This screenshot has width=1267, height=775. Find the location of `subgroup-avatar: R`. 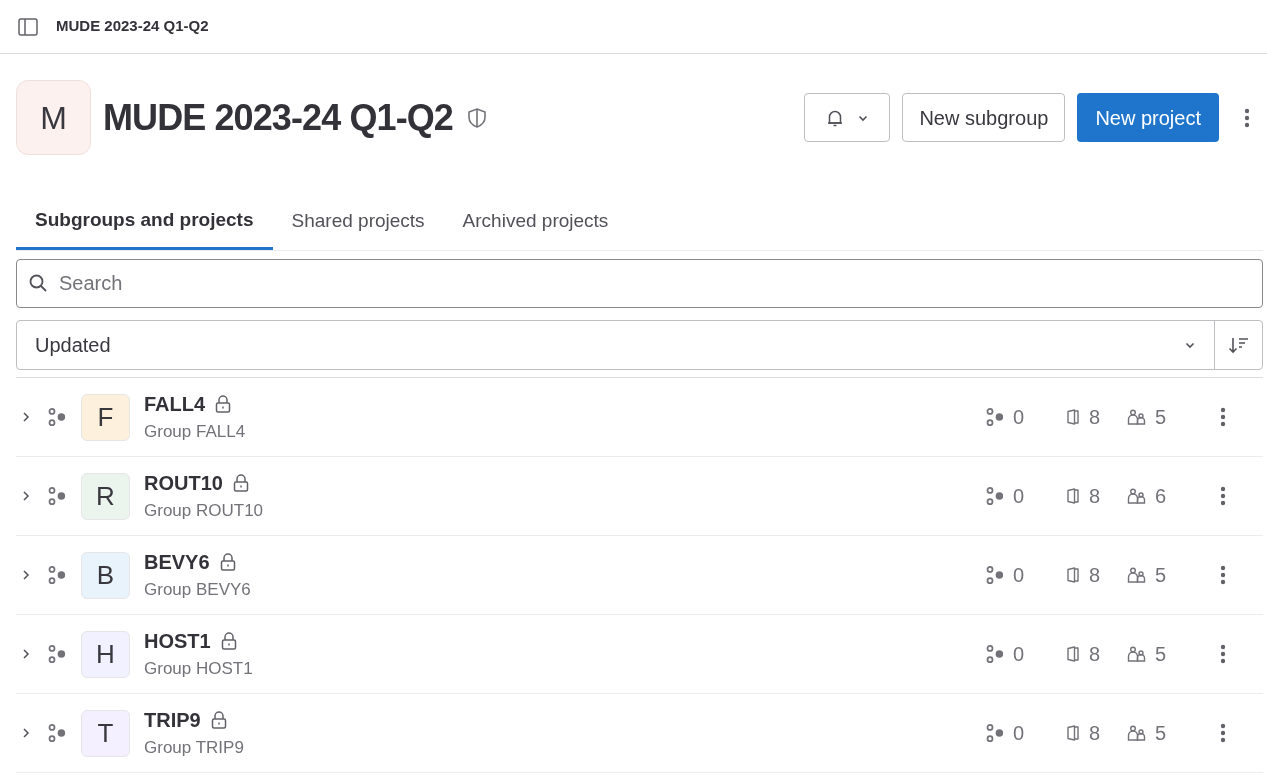

subgroup-avatar: R is located at coordinates (105, 496).